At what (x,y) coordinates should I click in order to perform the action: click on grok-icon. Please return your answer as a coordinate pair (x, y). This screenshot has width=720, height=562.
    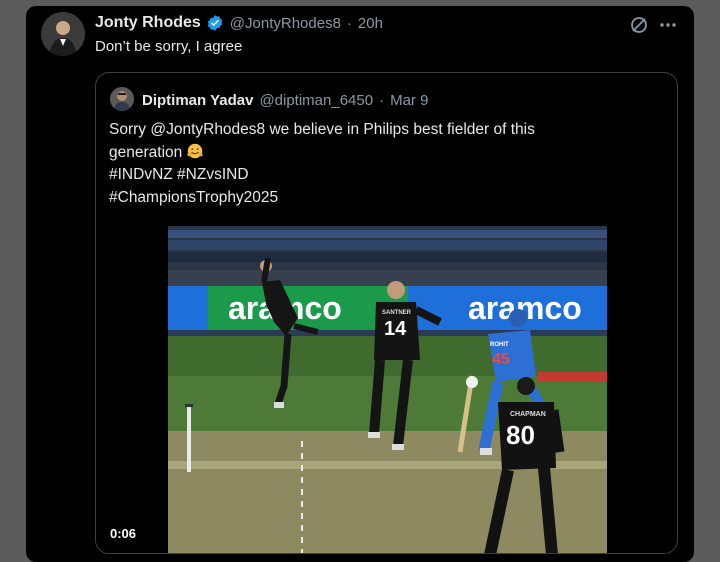
    Looking at the image, I should click on (639, 25).